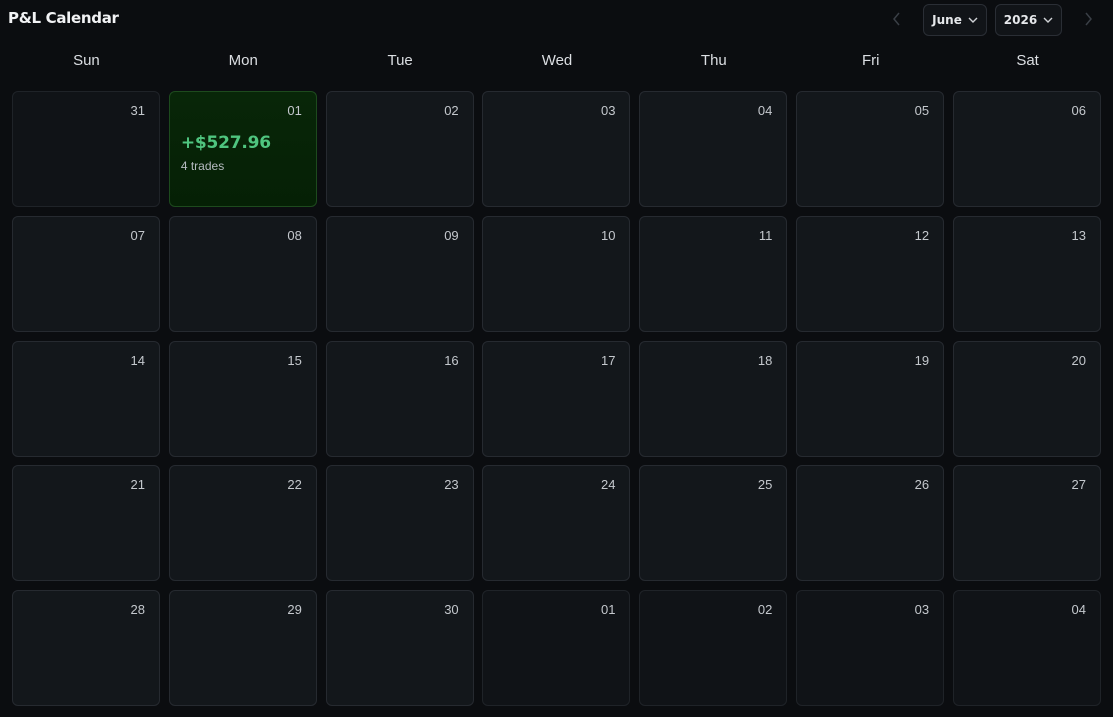 This screenshot has width=1113, height=717. Describe the element at coordinates (556, 648) in the screenshot. I see `calendar-day-cell-outside-month: 01` at that location.